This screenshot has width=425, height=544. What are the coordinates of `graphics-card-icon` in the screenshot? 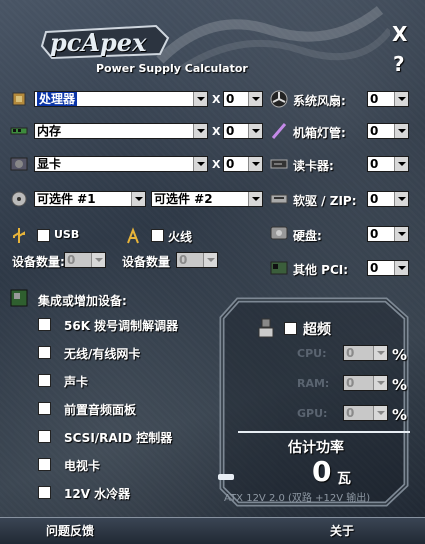 It's located at (19, 164).